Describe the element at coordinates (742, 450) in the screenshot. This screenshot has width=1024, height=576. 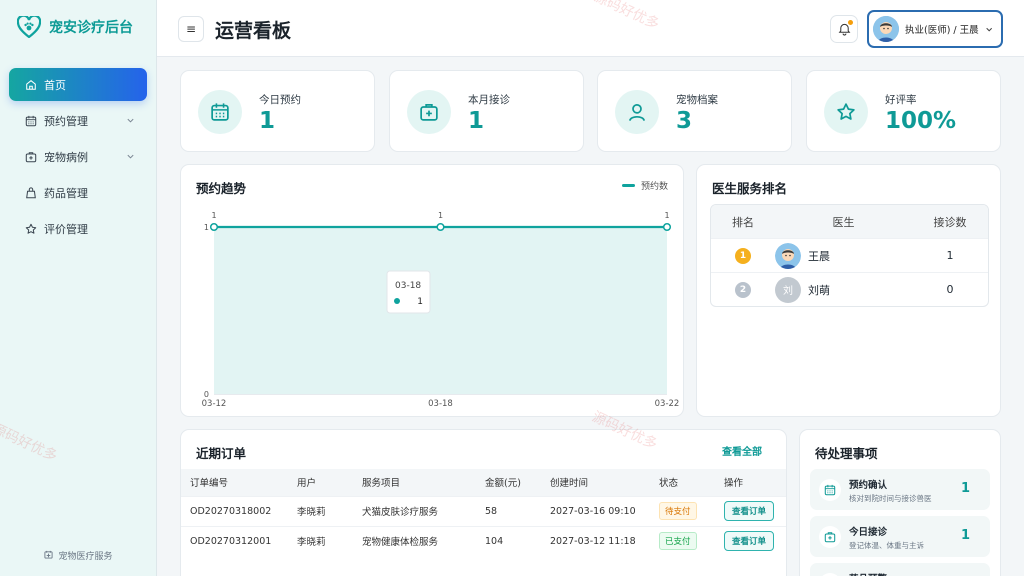
I see `view-all-link: 查看全部` at that location.